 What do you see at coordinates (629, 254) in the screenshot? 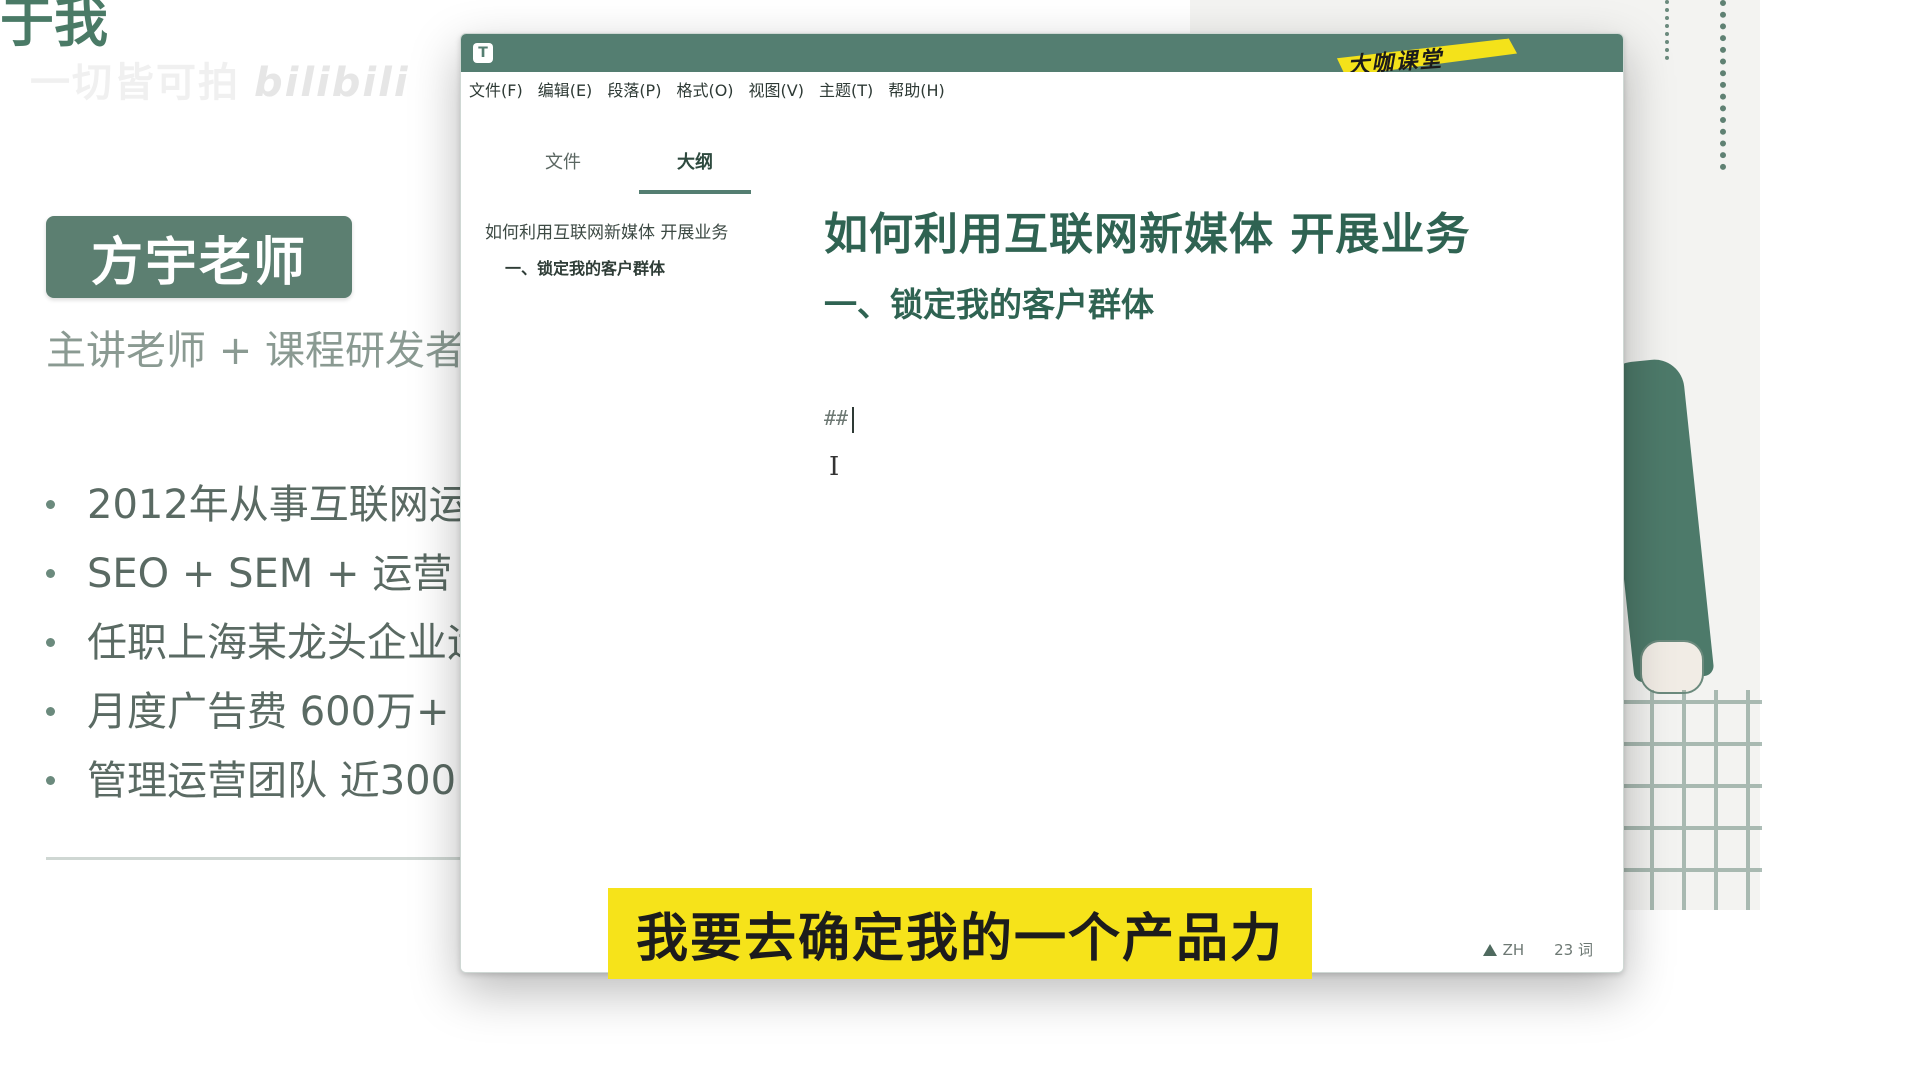
I see `outline-list: 如何利用互联网新媒体 开展业务 一、锁定我的客户群体` at bounding box center [629, 254].